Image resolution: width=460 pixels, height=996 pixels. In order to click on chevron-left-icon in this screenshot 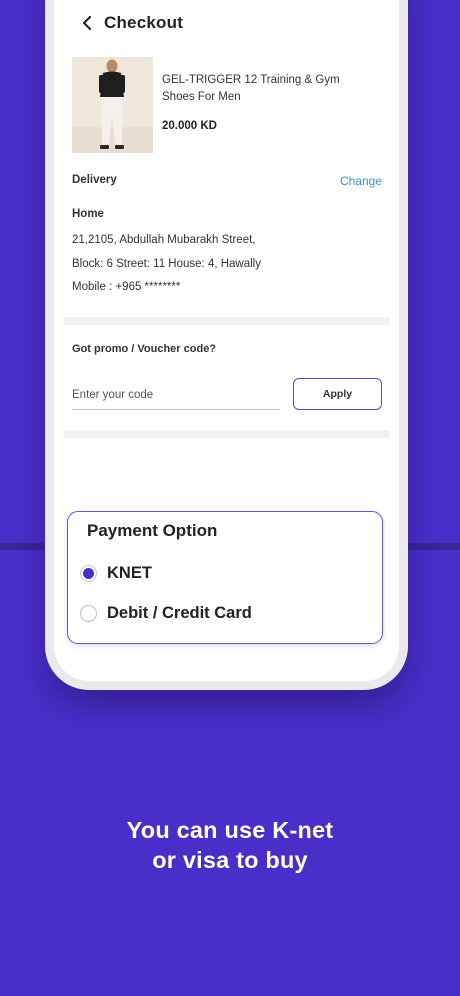, I will do `click(89, 23)`.